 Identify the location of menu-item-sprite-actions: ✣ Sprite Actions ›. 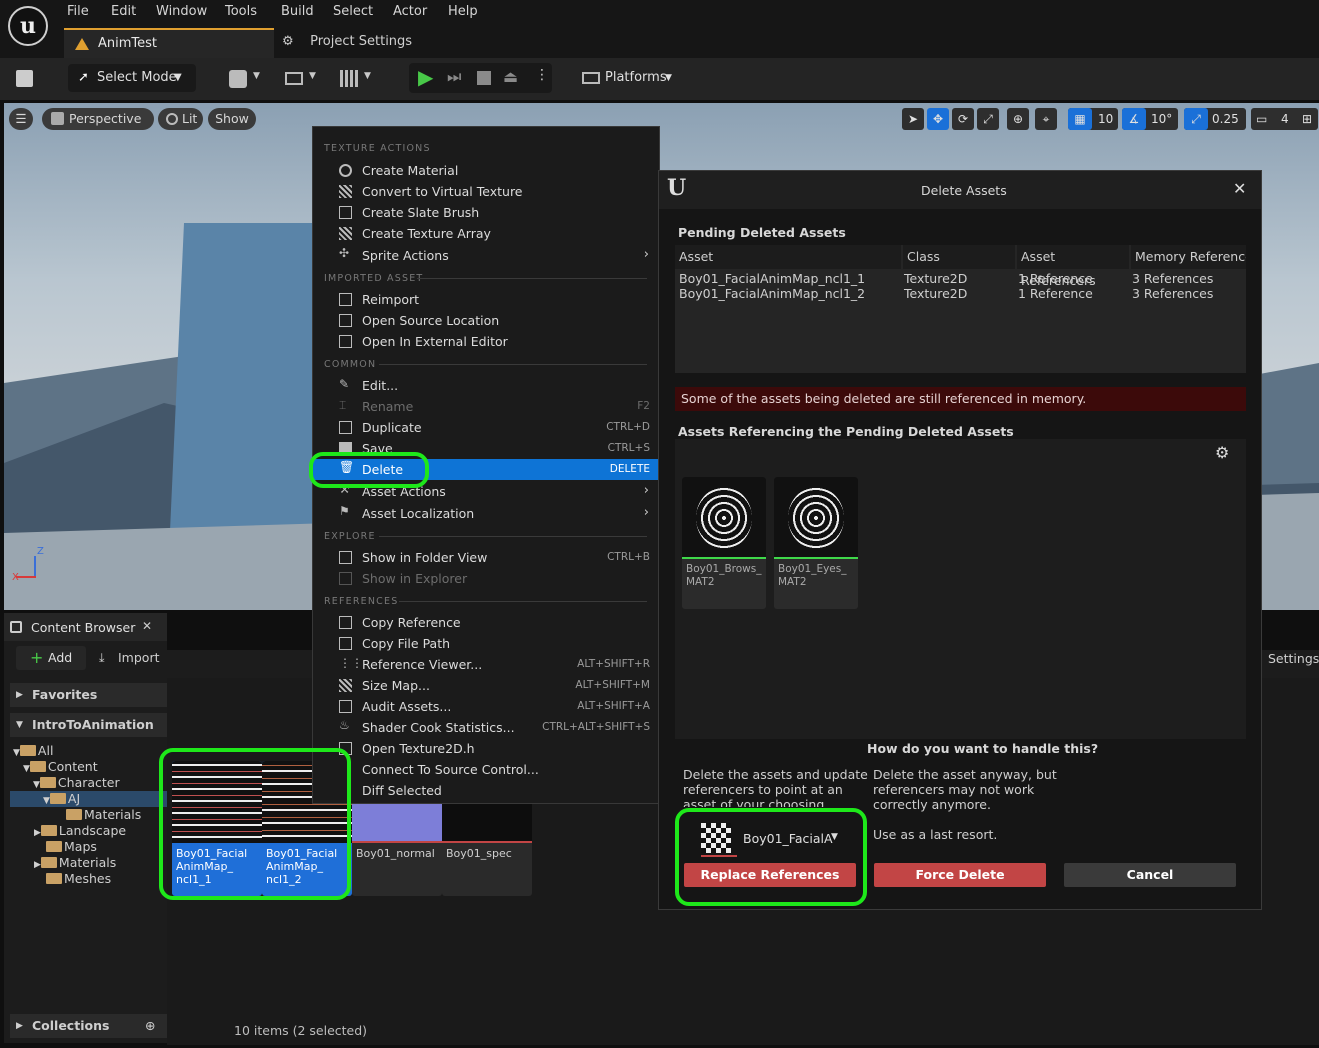
(486, 255).